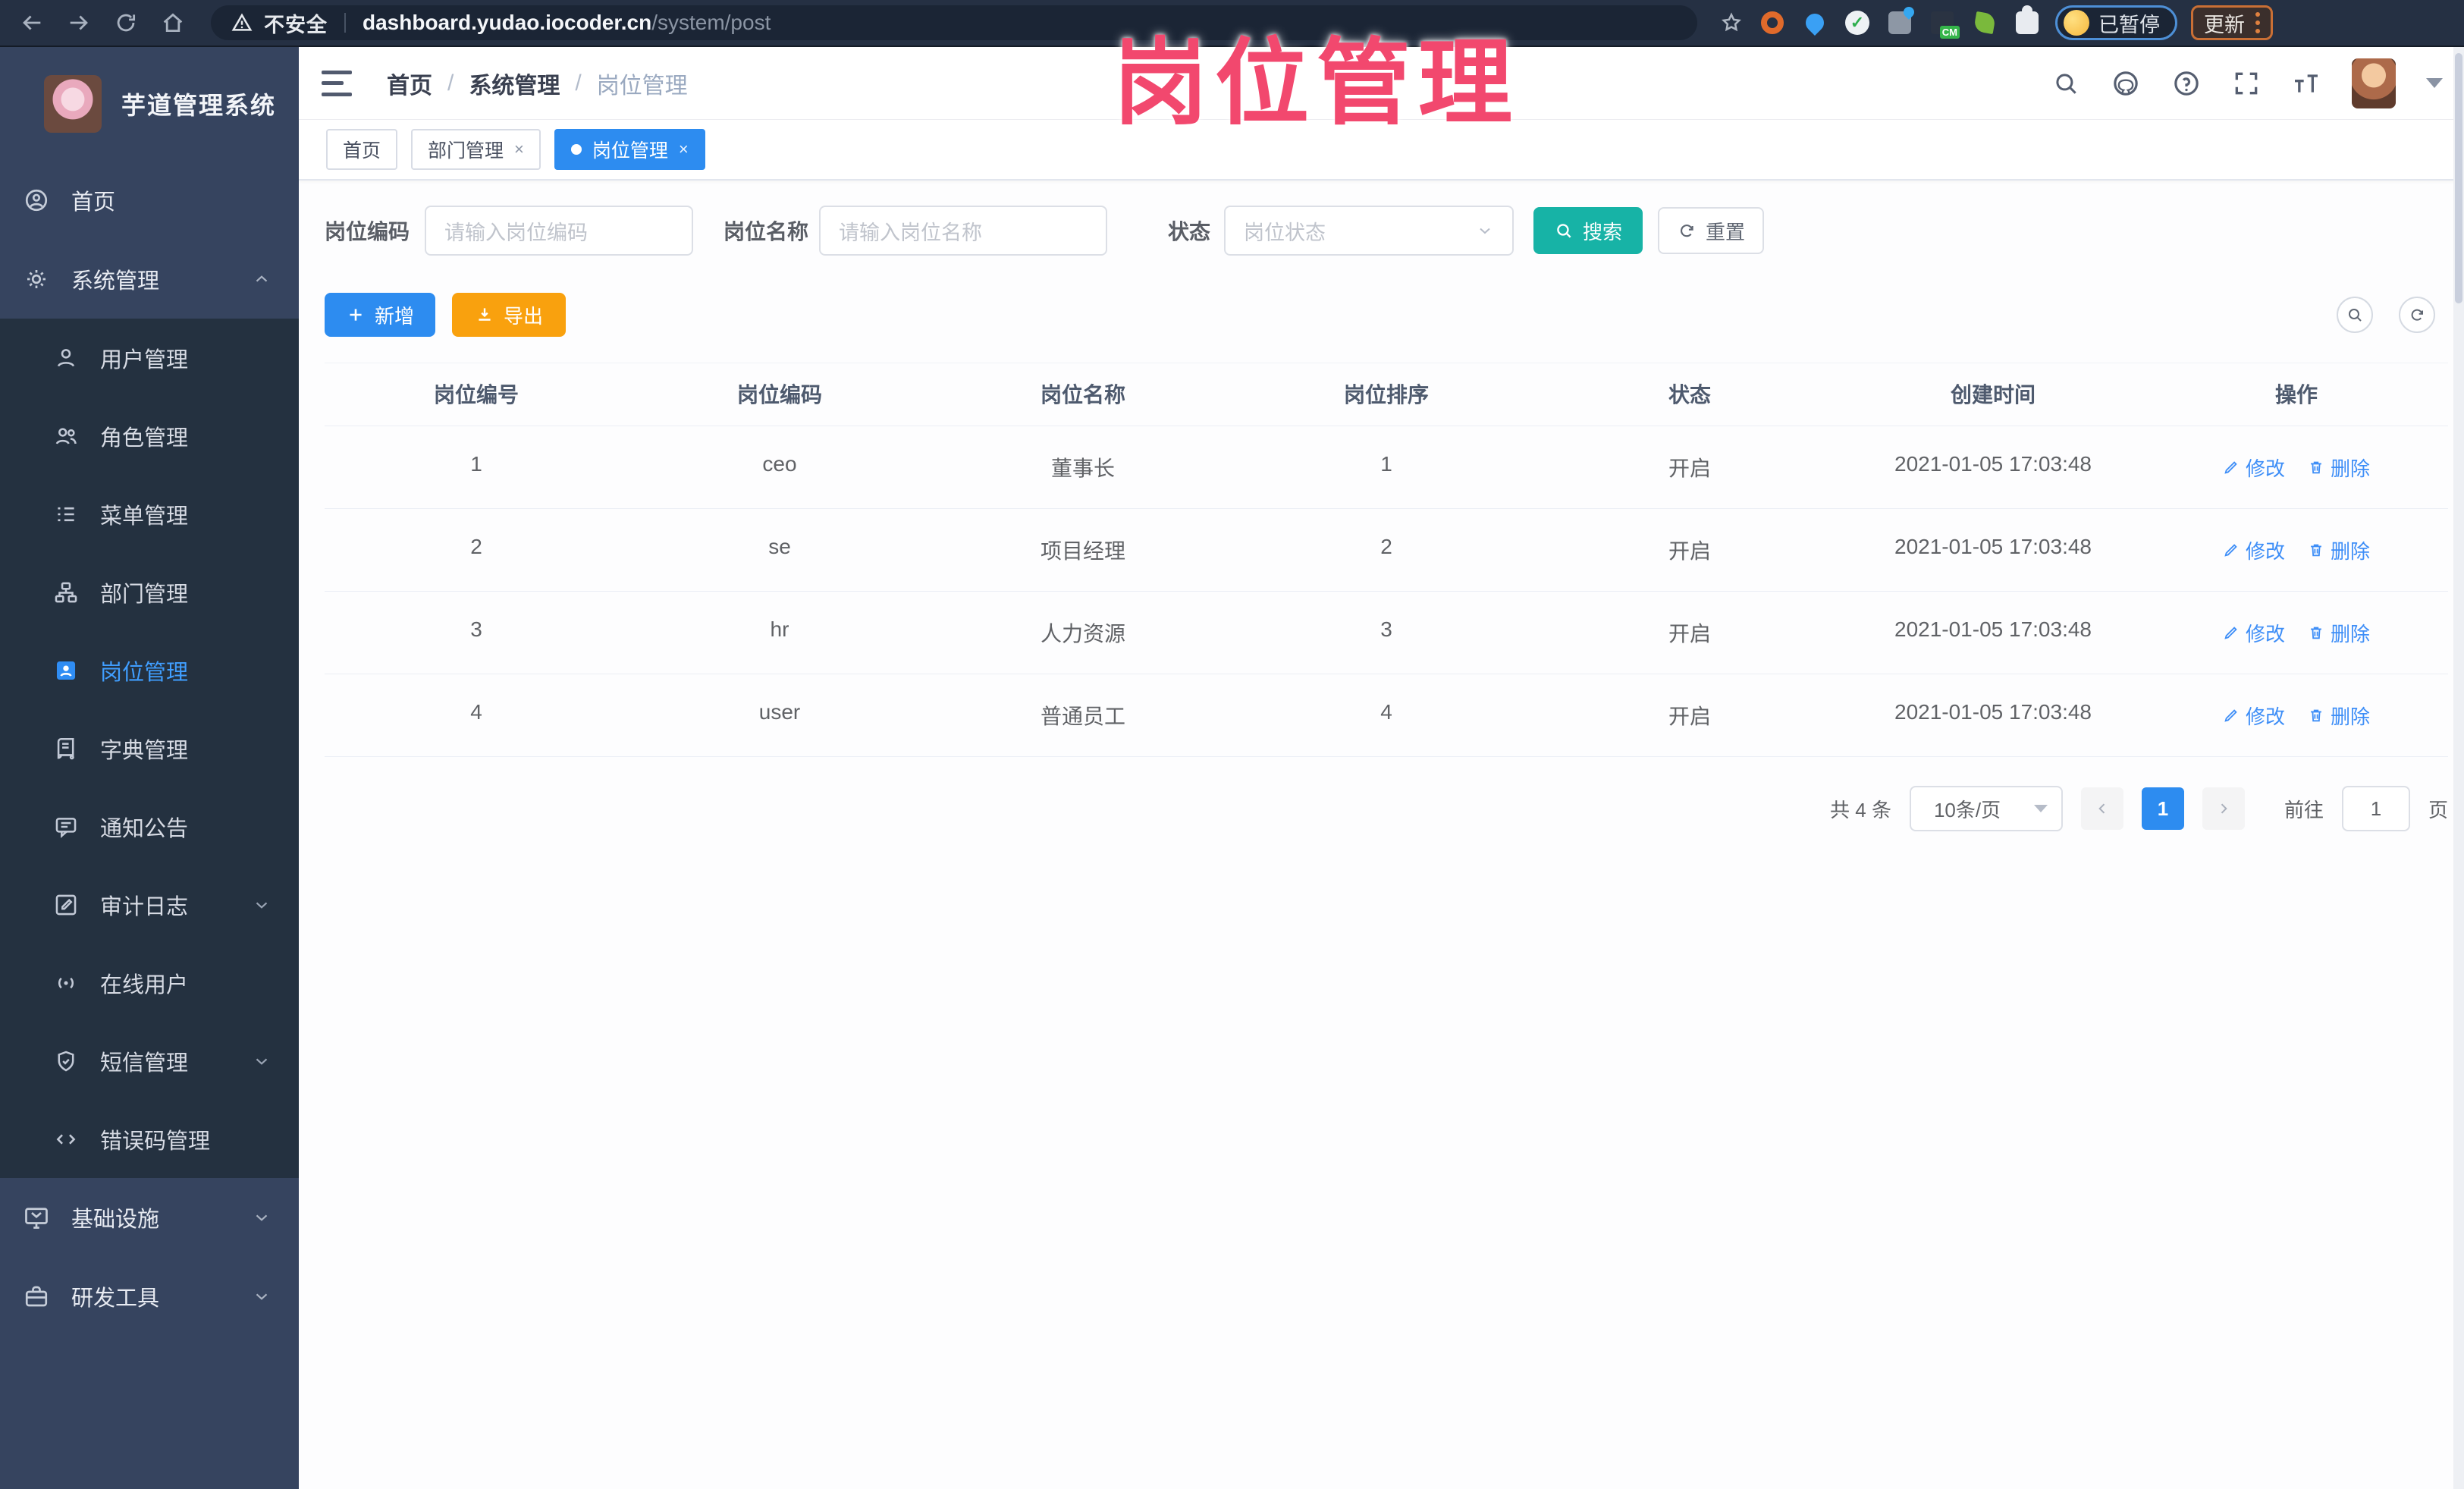 The image size is (2464, 1489). I want to click on sidebar-item-error-code: 错误码管理, so click(149, 1139).